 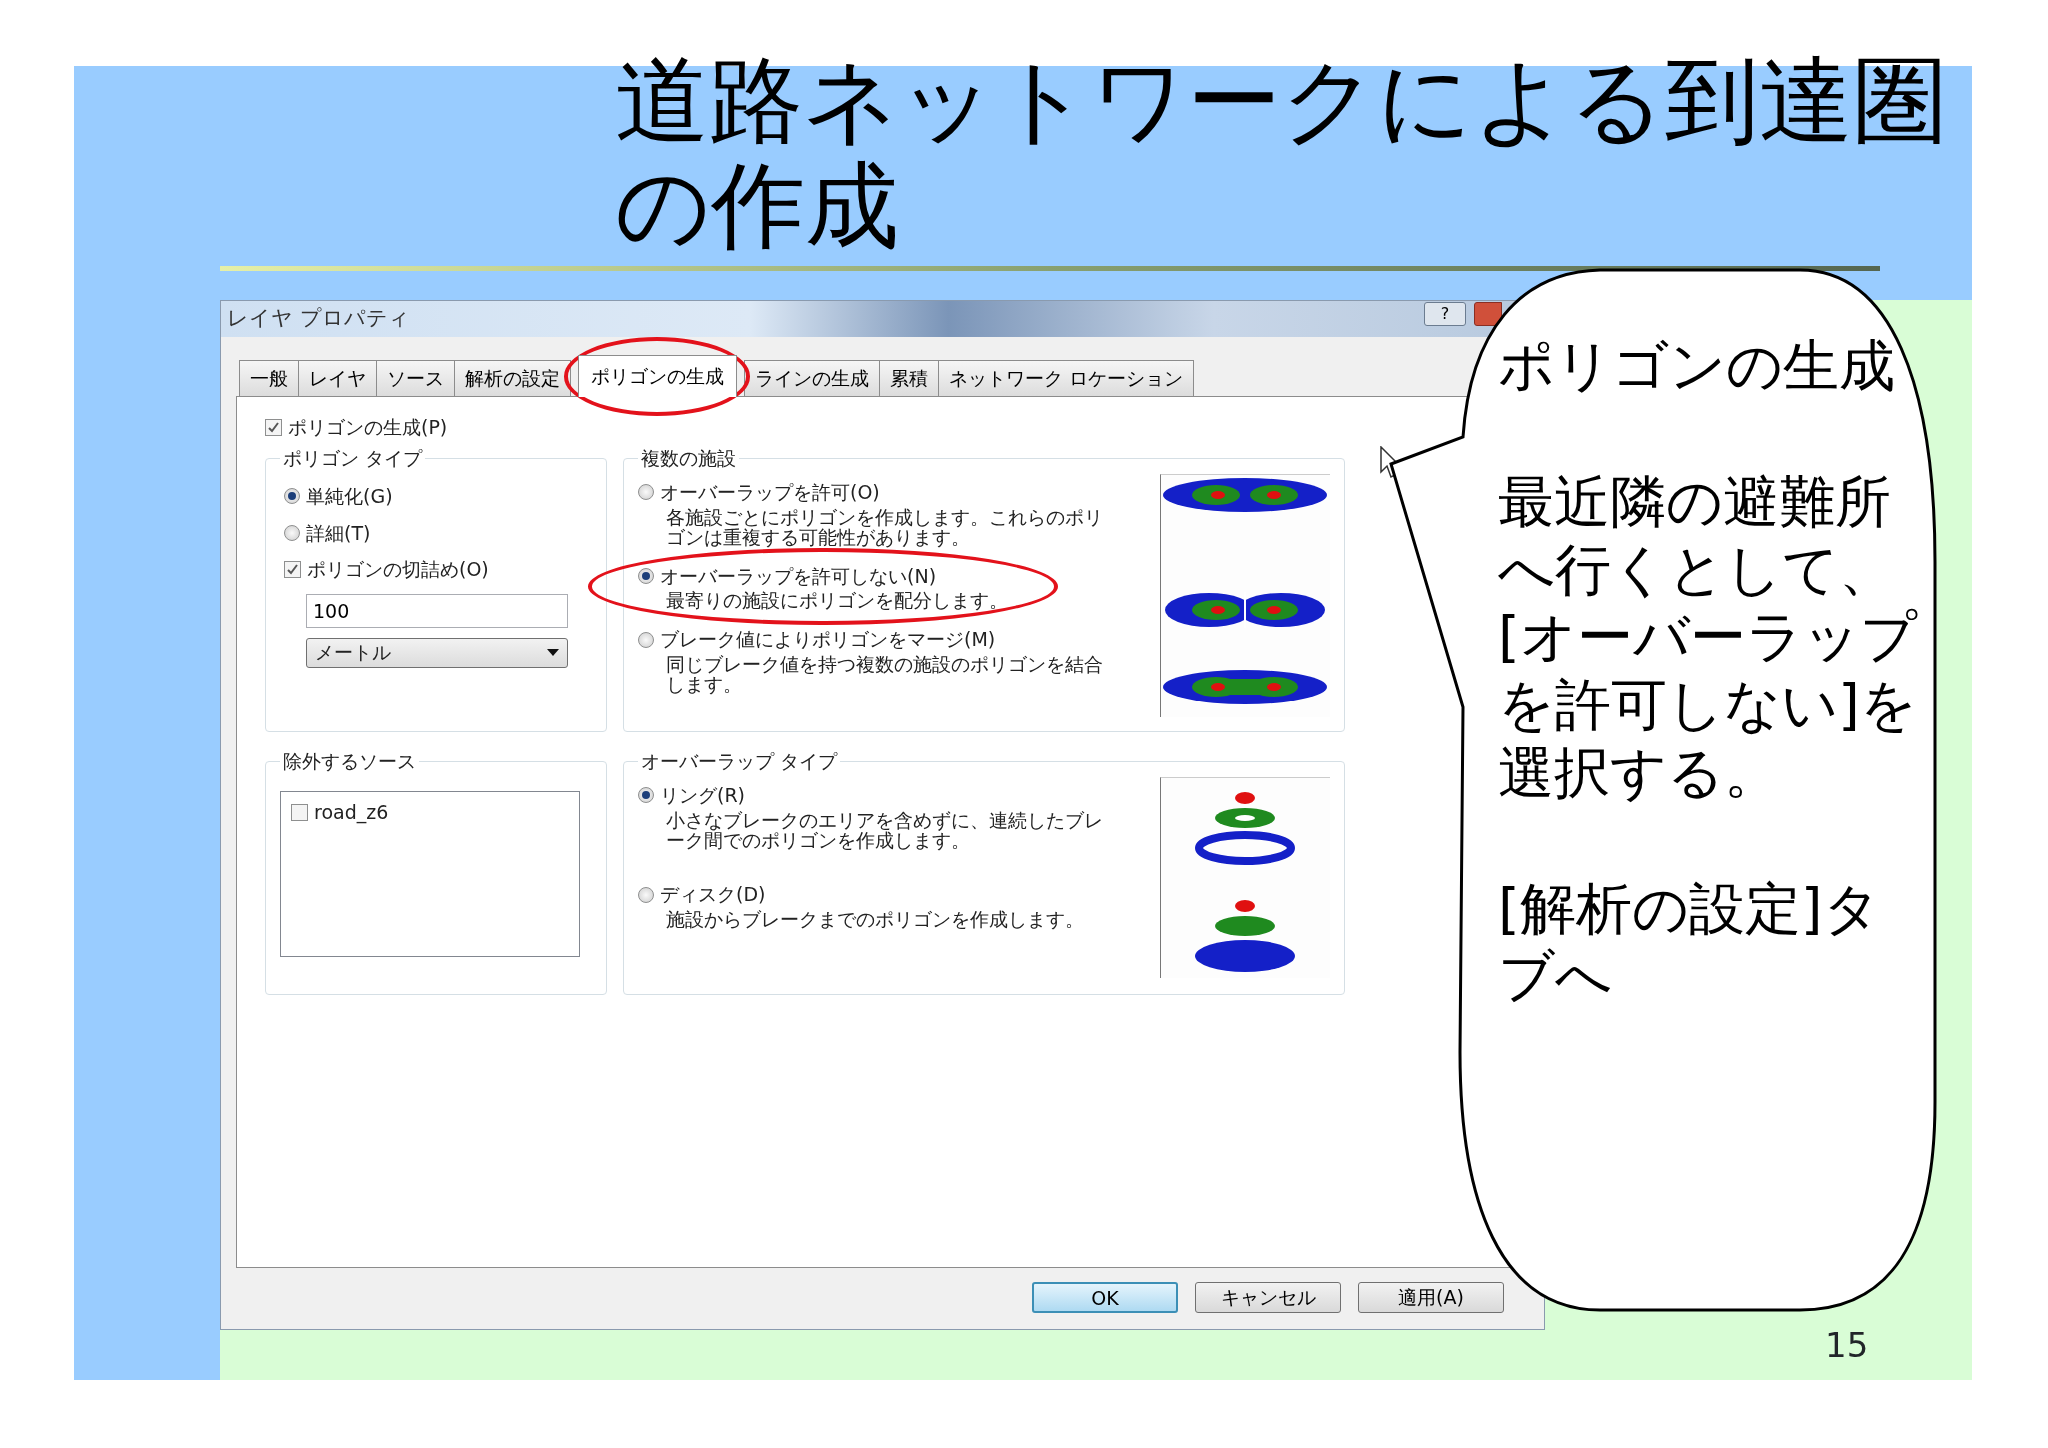 I want to click on group-title: ポリゴン タイプ, so click(x=353, y=459).